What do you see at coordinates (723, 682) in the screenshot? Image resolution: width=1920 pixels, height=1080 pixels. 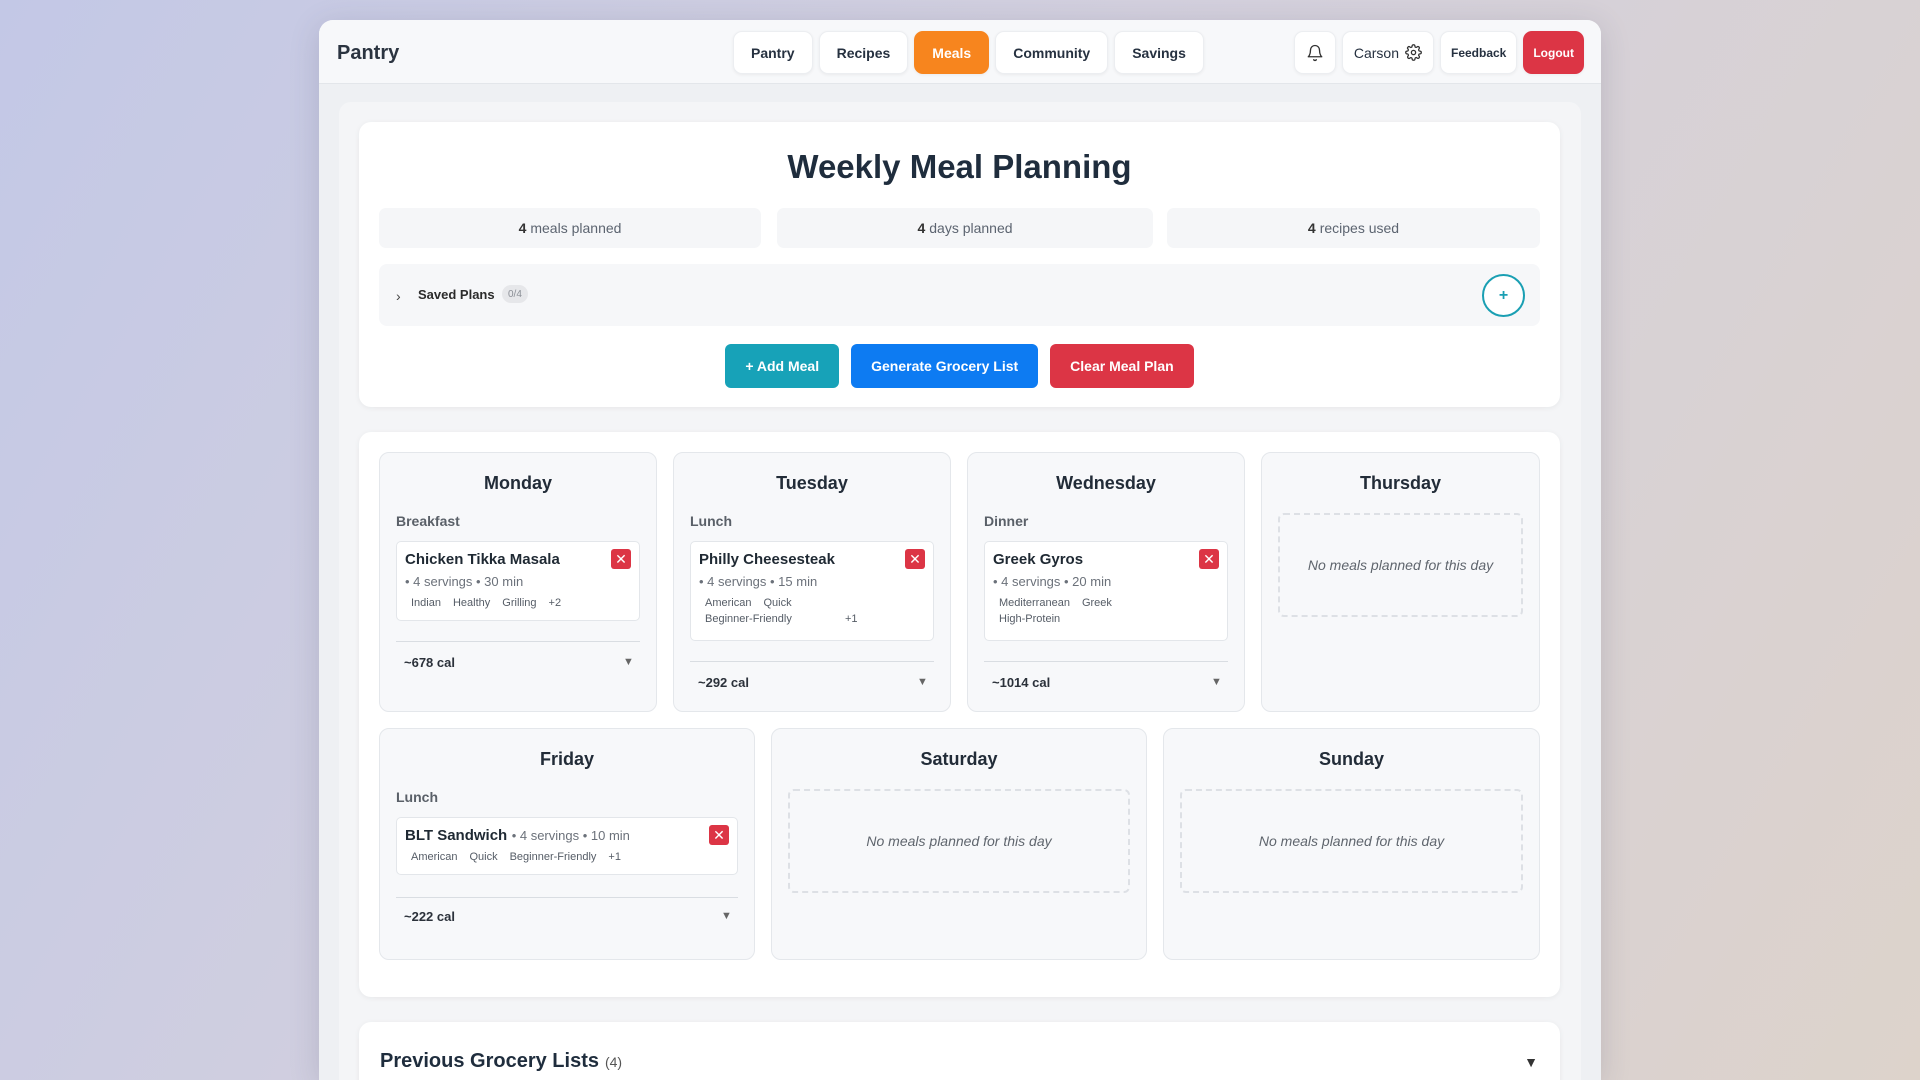 I see `calorie-summary: ~292 cal` at bounding box center [723, 682].